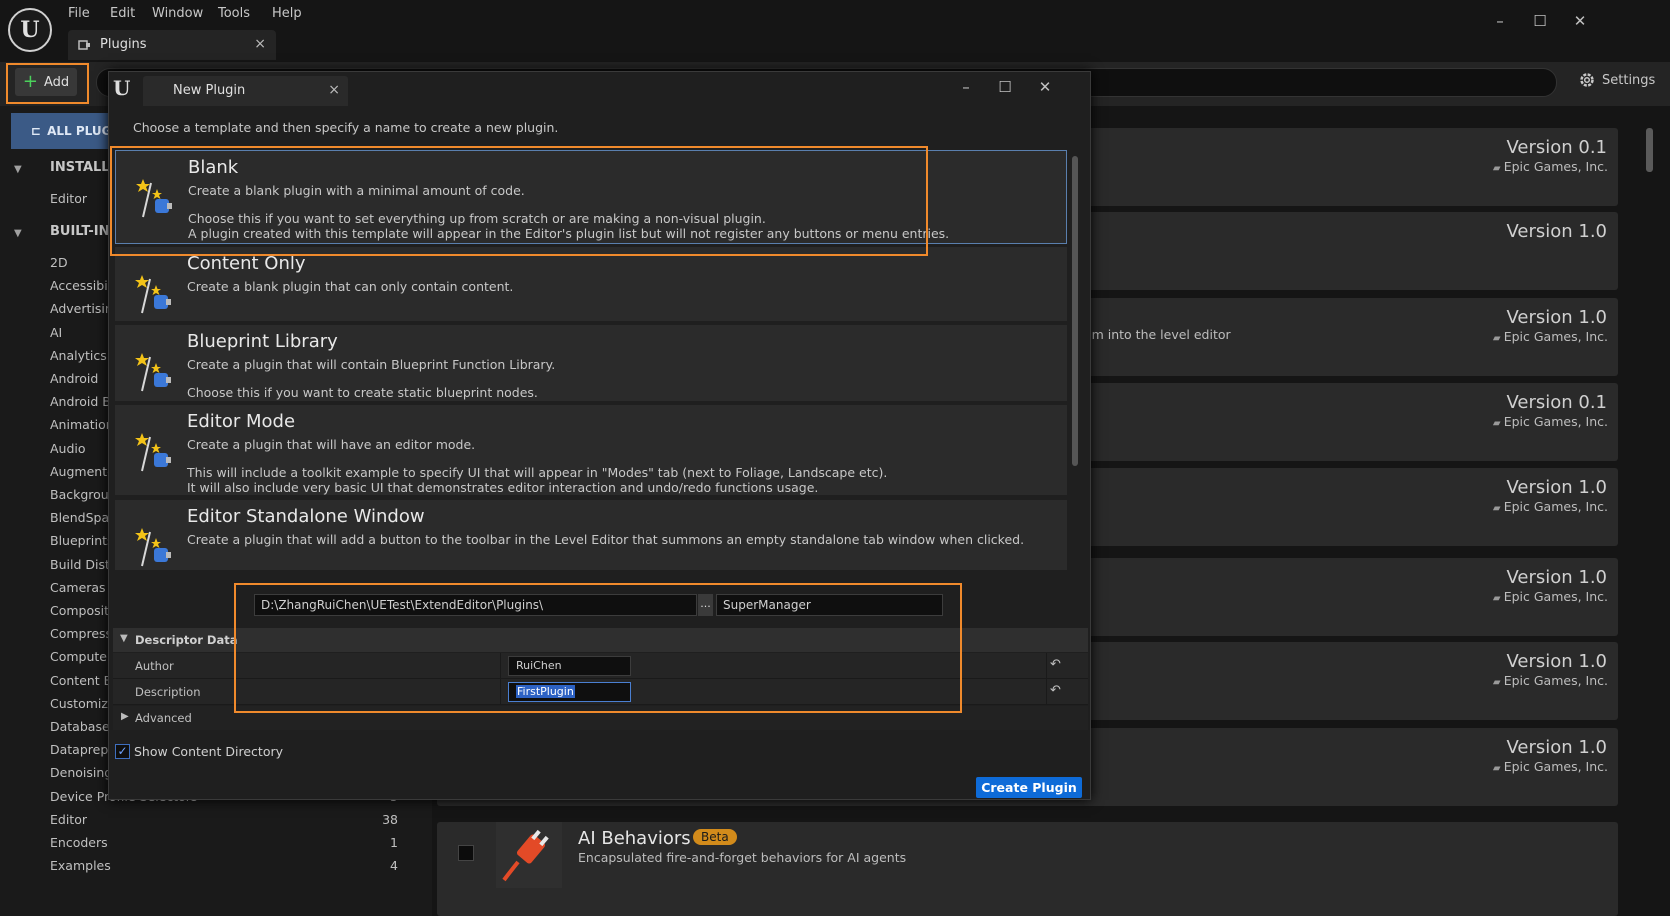 The height and width of the screenshot is (916, 1670). What do you see at coordinates (83, 703) in the screenshot?
I see `sidebar-item: Customiza` at bounding box center [83, 703].